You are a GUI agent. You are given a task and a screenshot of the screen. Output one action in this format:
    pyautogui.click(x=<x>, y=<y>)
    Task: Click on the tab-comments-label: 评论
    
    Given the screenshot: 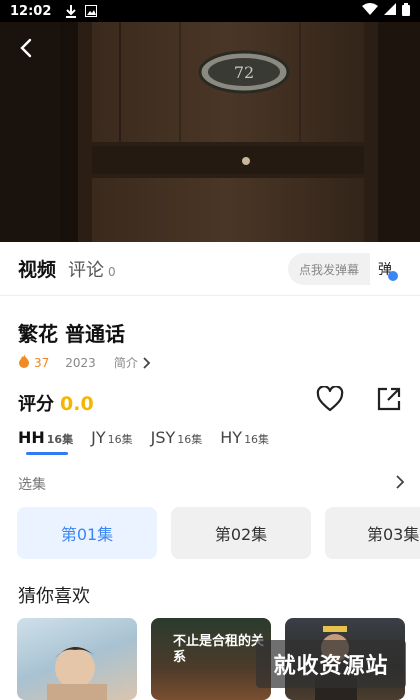 What is the action you would take?
    pyautogui.click(x=86, y=270)
    